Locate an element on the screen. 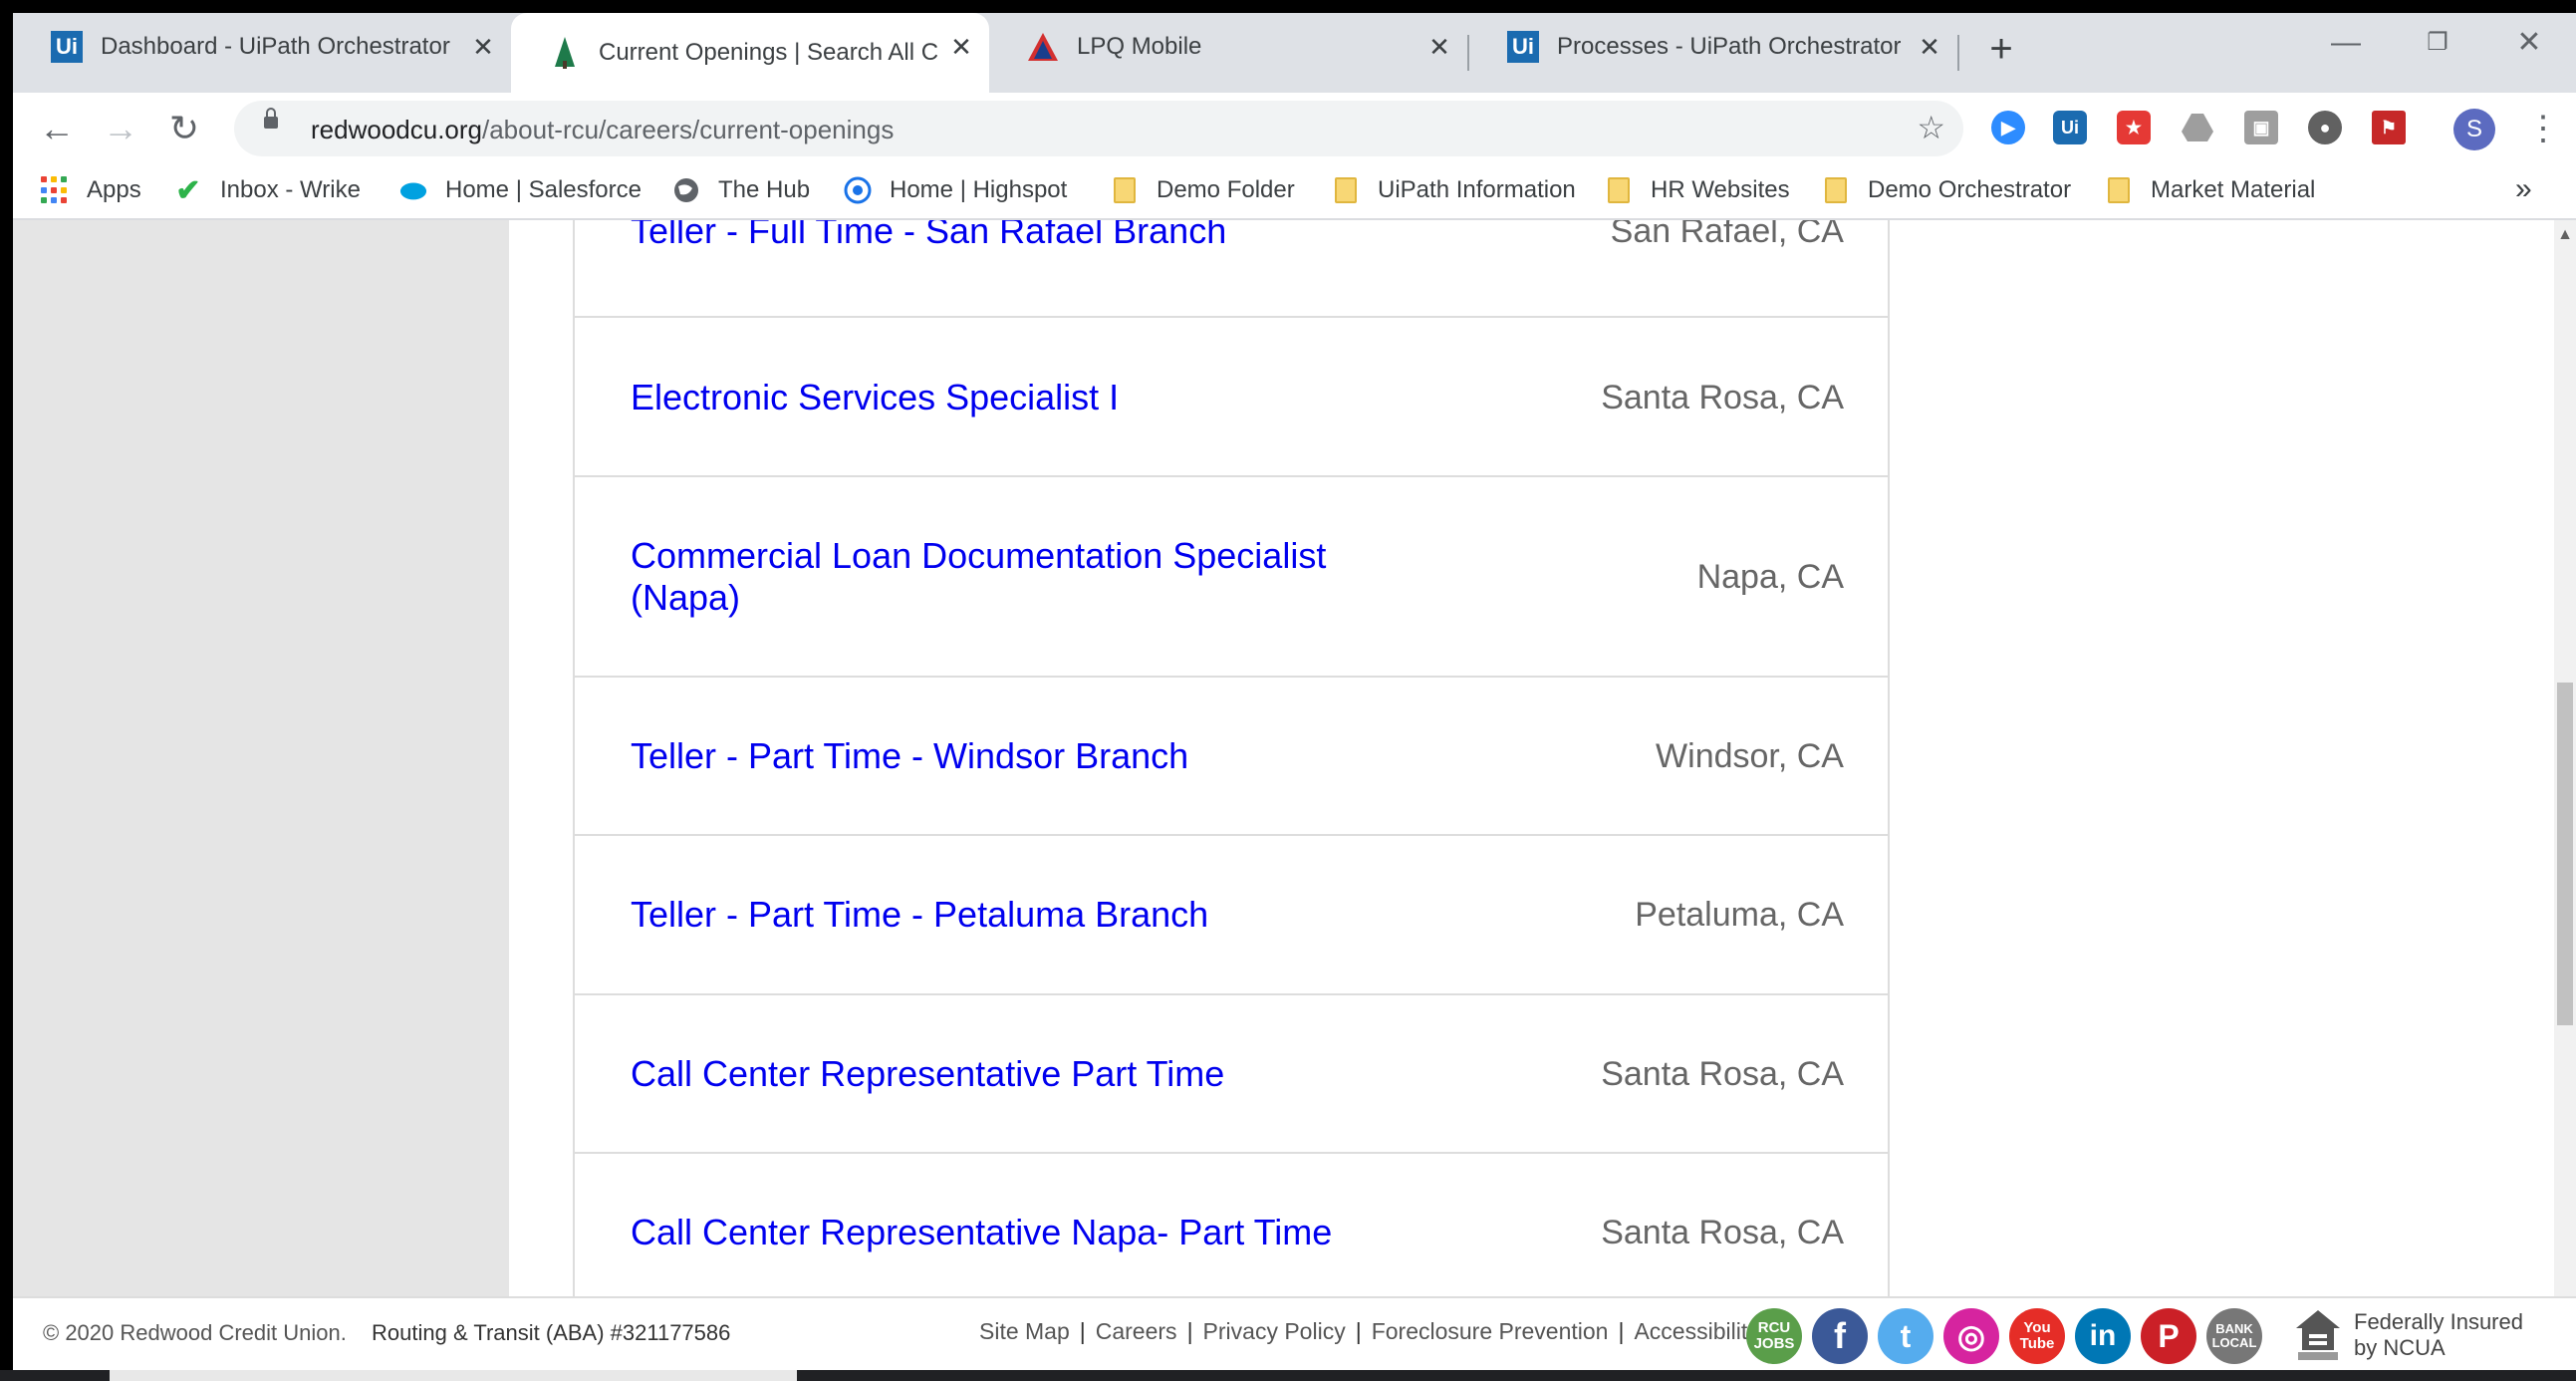  scroll-up-arrow-icon: ▲ is located at coordinates (2565, 236).